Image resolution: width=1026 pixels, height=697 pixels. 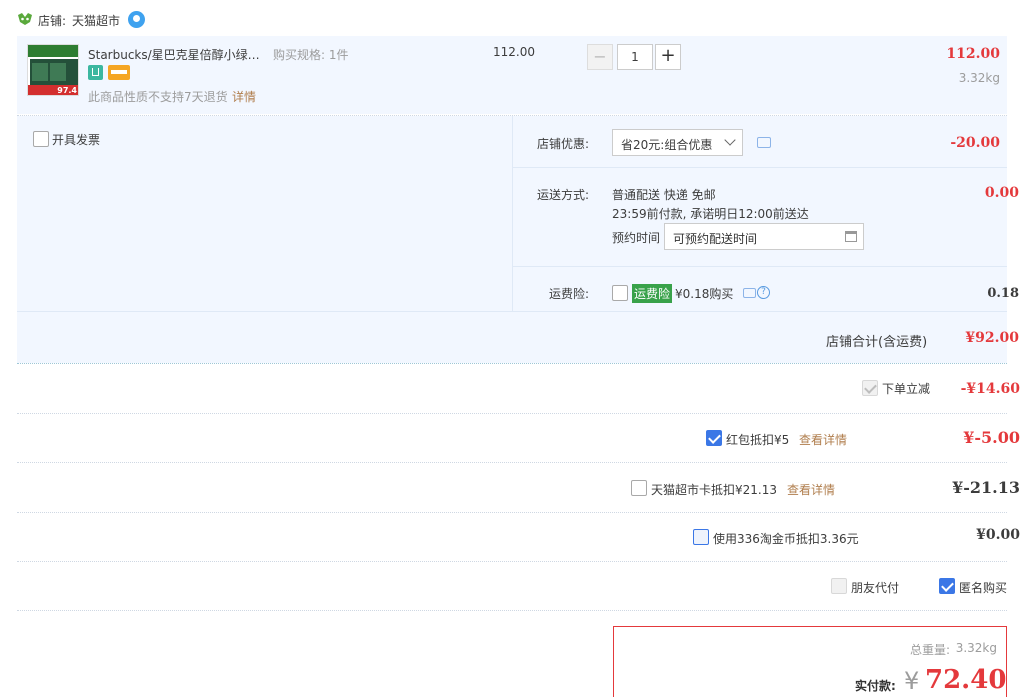 What do you see at coordinates (714, 438) in the screenshot?
I see `red-packet-checkbox` at bounding box center [714, 438].